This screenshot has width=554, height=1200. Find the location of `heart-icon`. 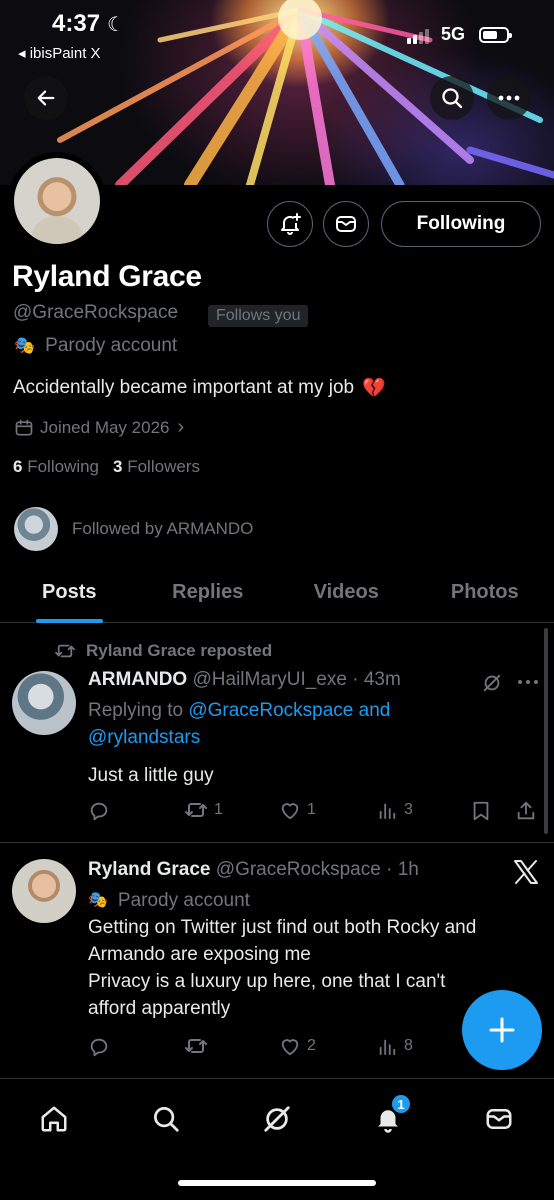

heart-icon is located at coordinates (290, 1047).